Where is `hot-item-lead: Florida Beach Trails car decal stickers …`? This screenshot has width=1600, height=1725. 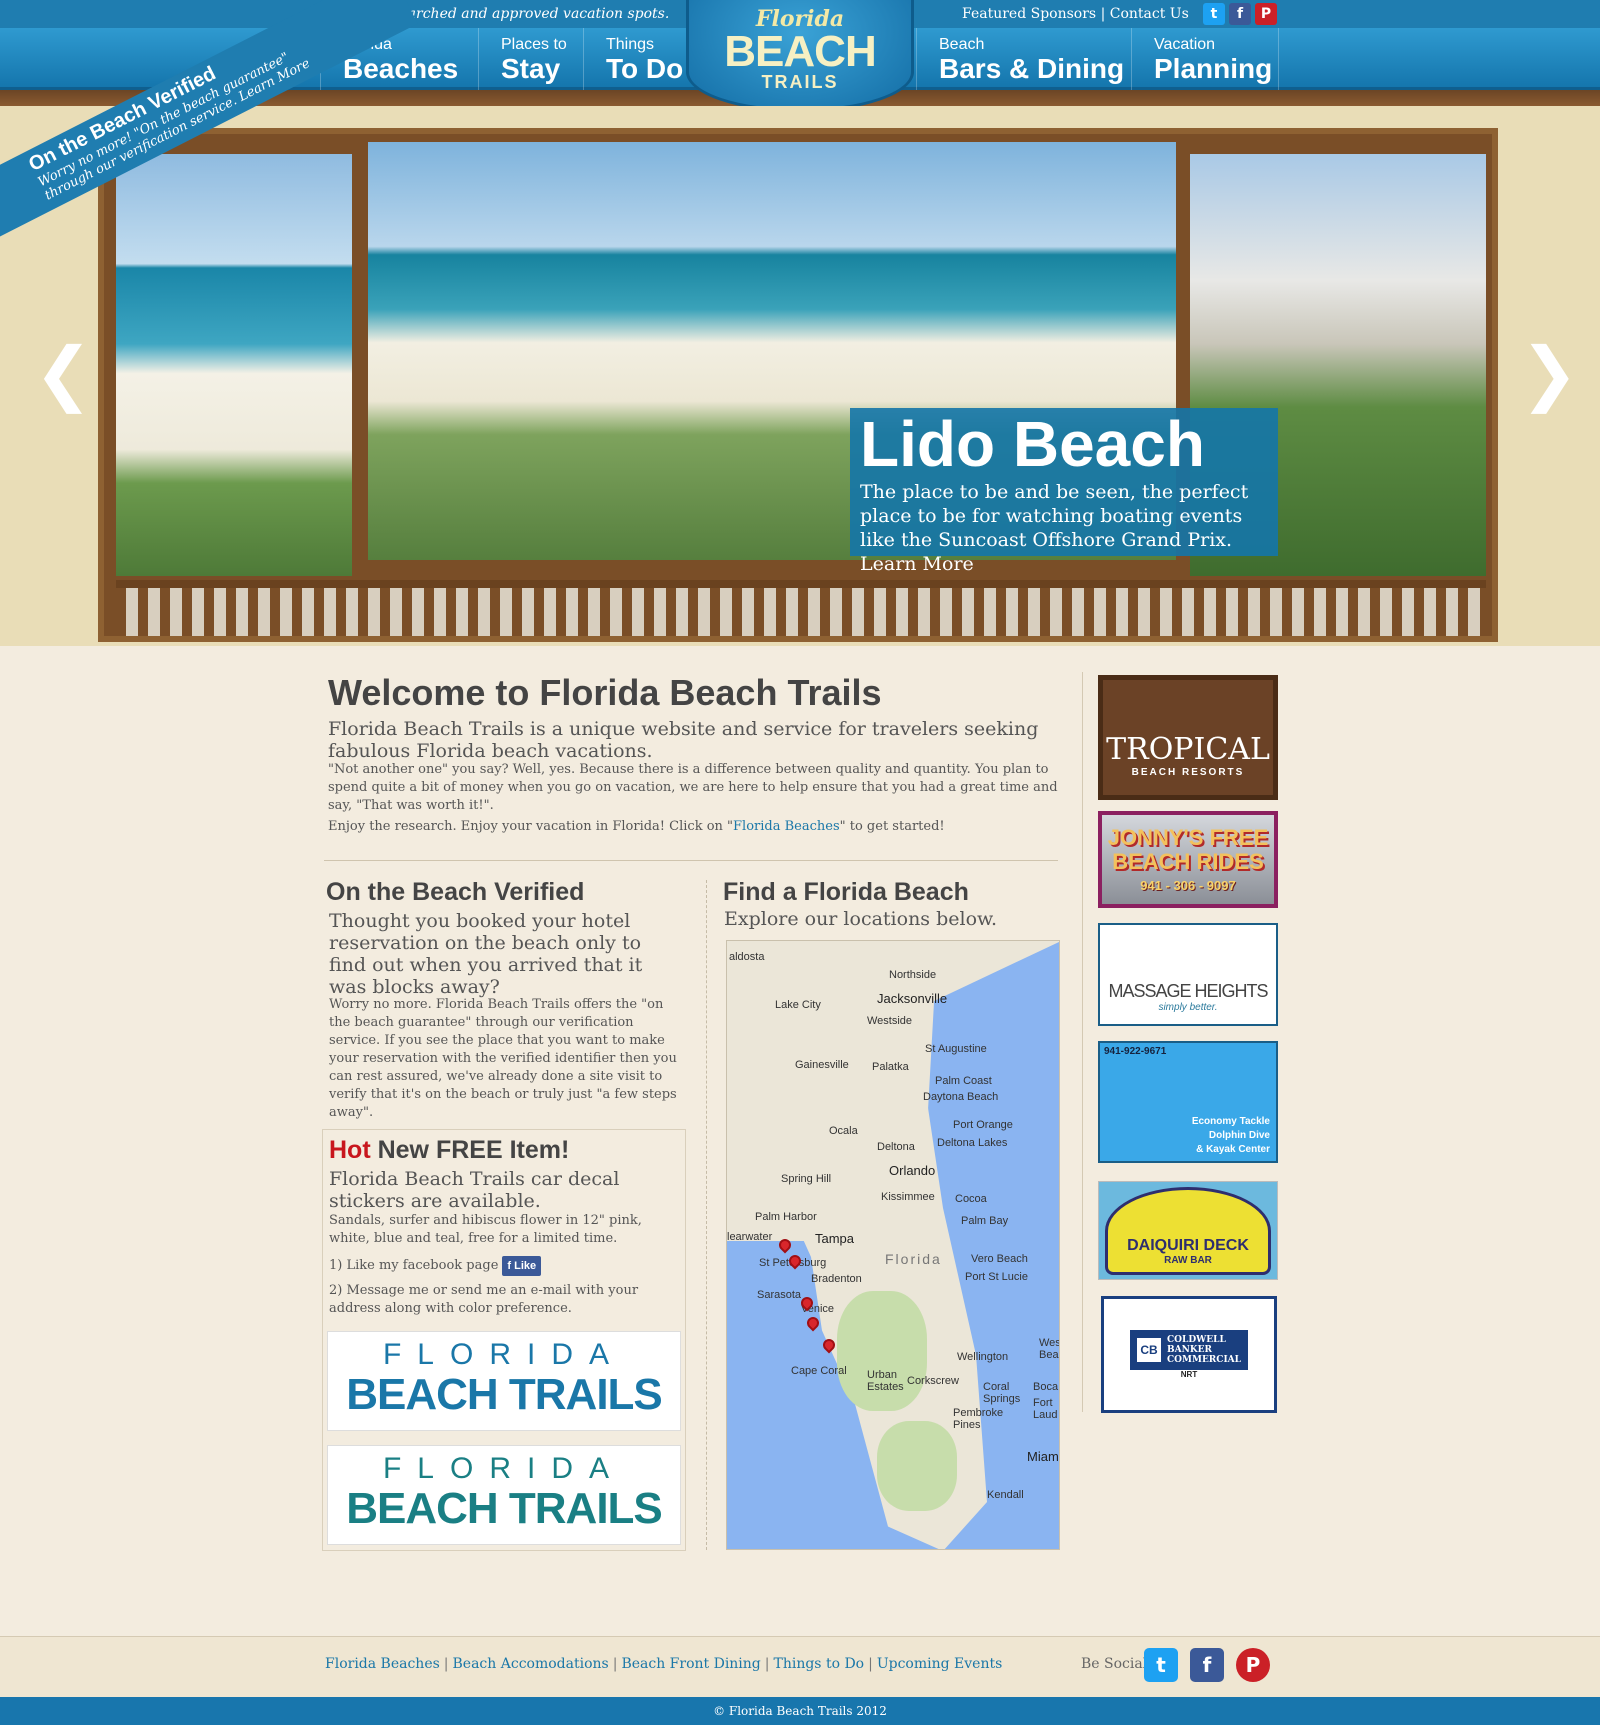
hot-item-lead: Florida Beach Trails car decal stickers … is located at coordinates (474, 1190).